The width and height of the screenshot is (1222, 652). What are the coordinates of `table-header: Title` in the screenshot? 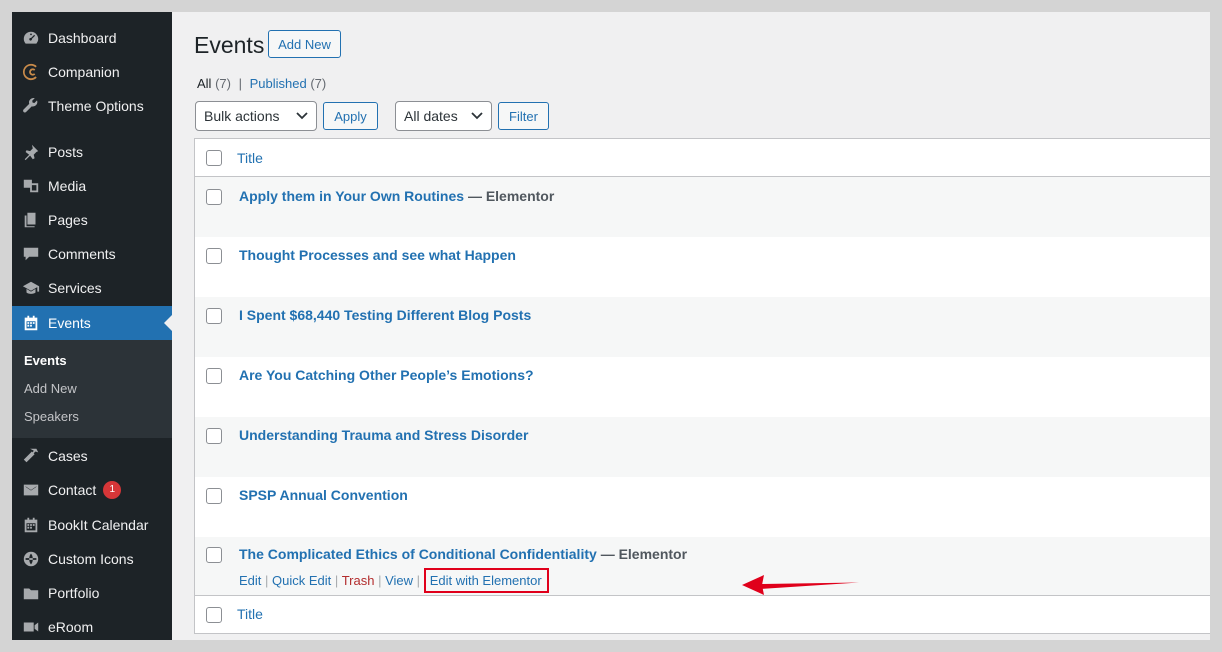 It's located at (702, 158).